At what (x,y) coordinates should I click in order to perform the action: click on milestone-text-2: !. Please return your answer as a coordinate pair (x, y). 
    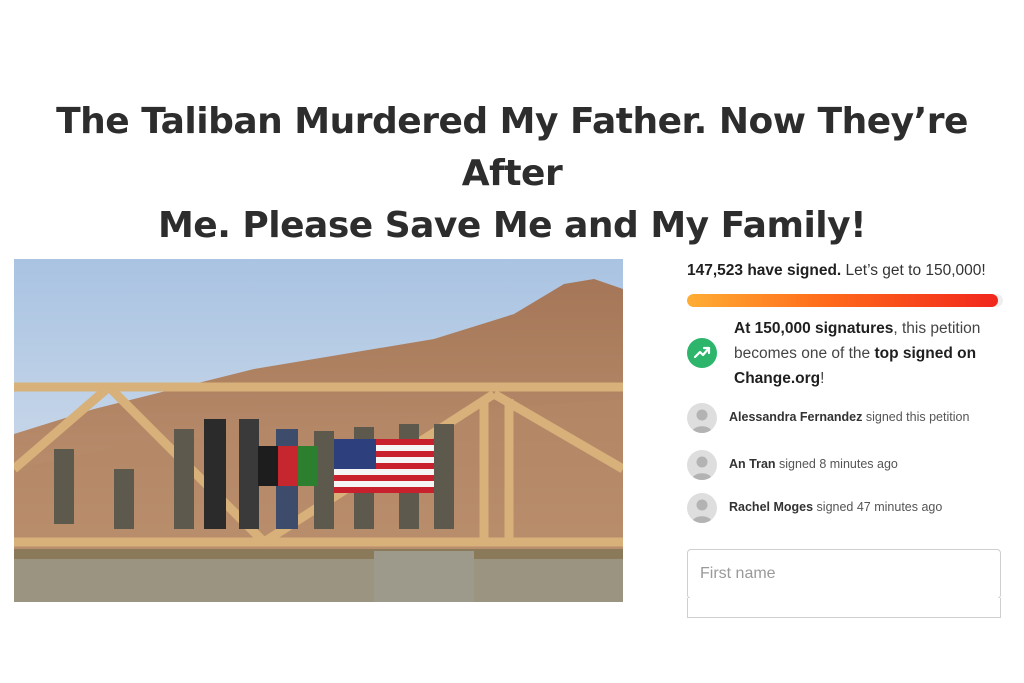
    Looking at the image, I should click on (822, 378).